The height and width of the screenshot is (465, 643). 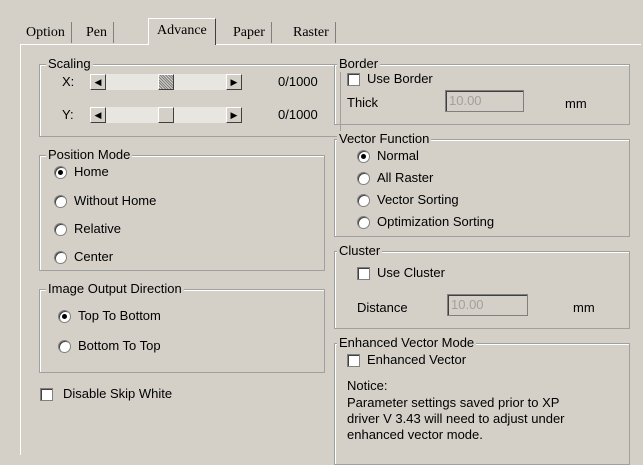 What do you see at coordinates (453, 402) in the screenshot?
I see `notice-line: Parameter settings saved prior to XP` at bounding box center [453, 402].